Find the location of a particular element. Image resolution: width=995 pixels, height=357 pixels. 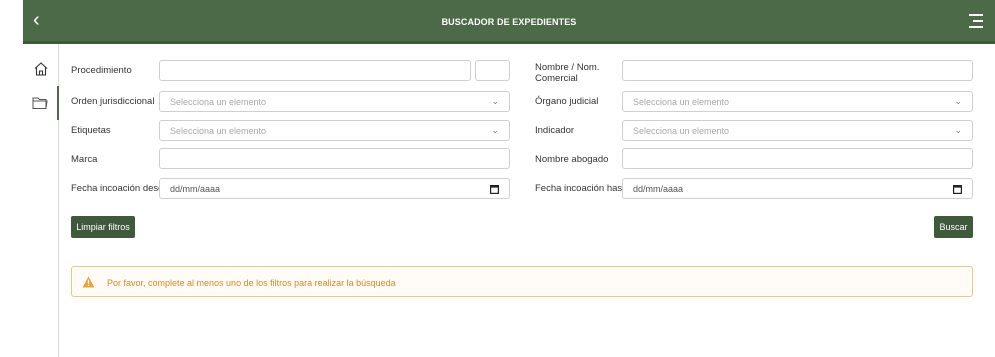

hamburger-menu-icon is located at coordinates (975, 21).